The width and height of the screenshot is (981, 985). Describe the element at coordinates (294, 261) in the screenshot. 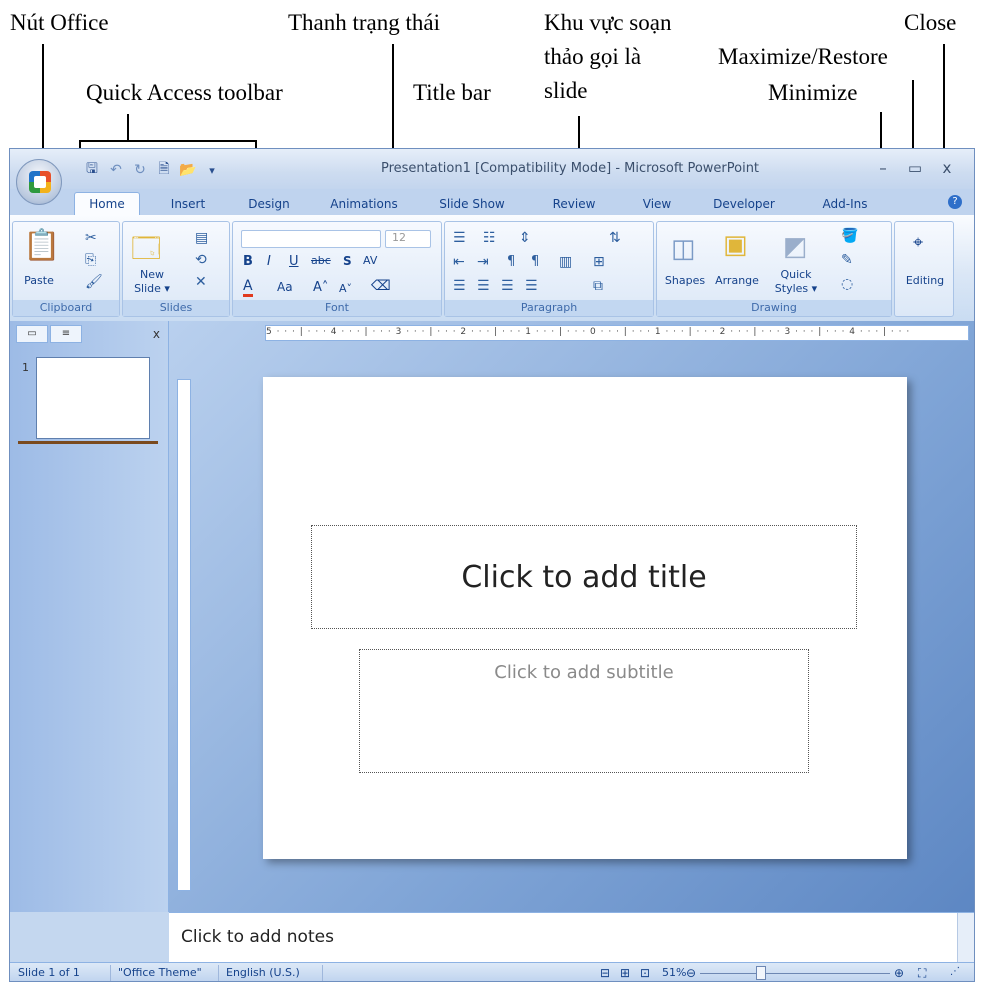

I see `underline-icon: U` at that location.